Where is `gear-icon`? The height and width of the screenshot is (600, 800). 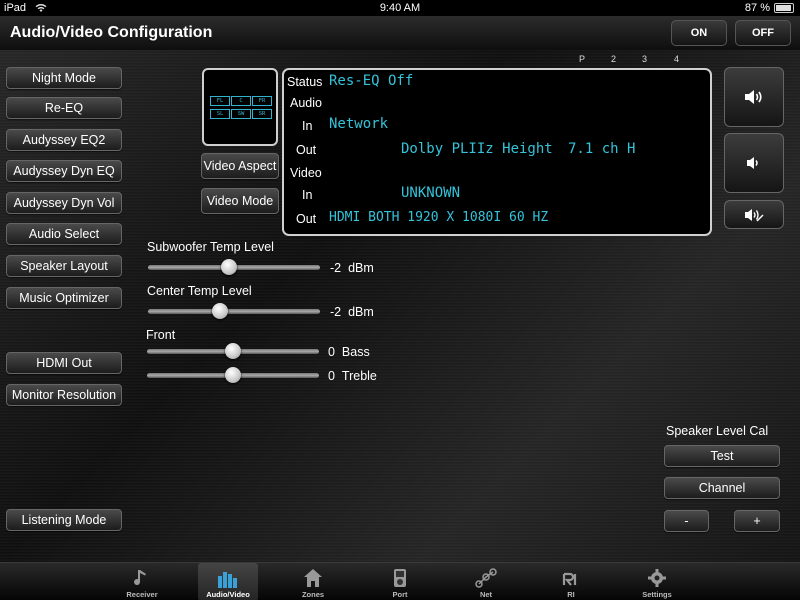
gear-icon is located at coordinates (657, 578).